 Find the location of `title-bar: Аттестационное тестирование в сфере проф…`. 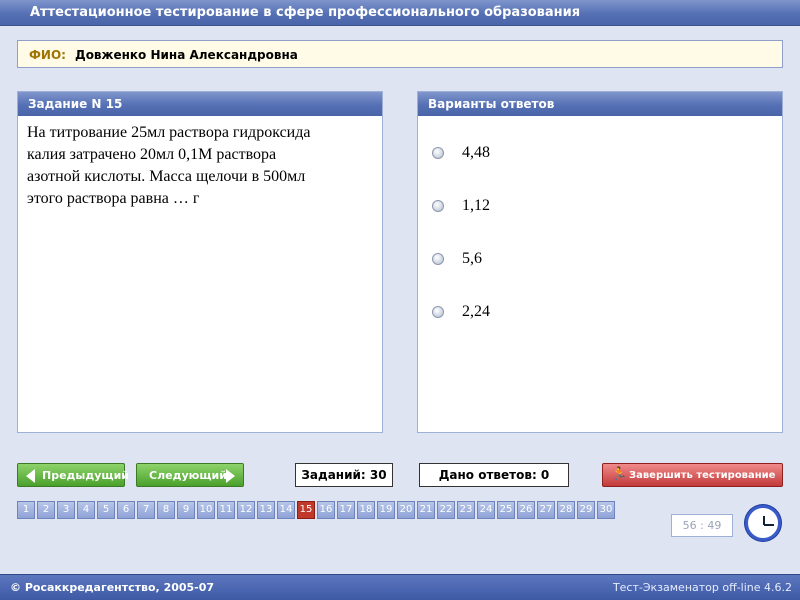

title-bar: Аттестационное тестирование в сфере проф… is located at coordinates (400, 13).